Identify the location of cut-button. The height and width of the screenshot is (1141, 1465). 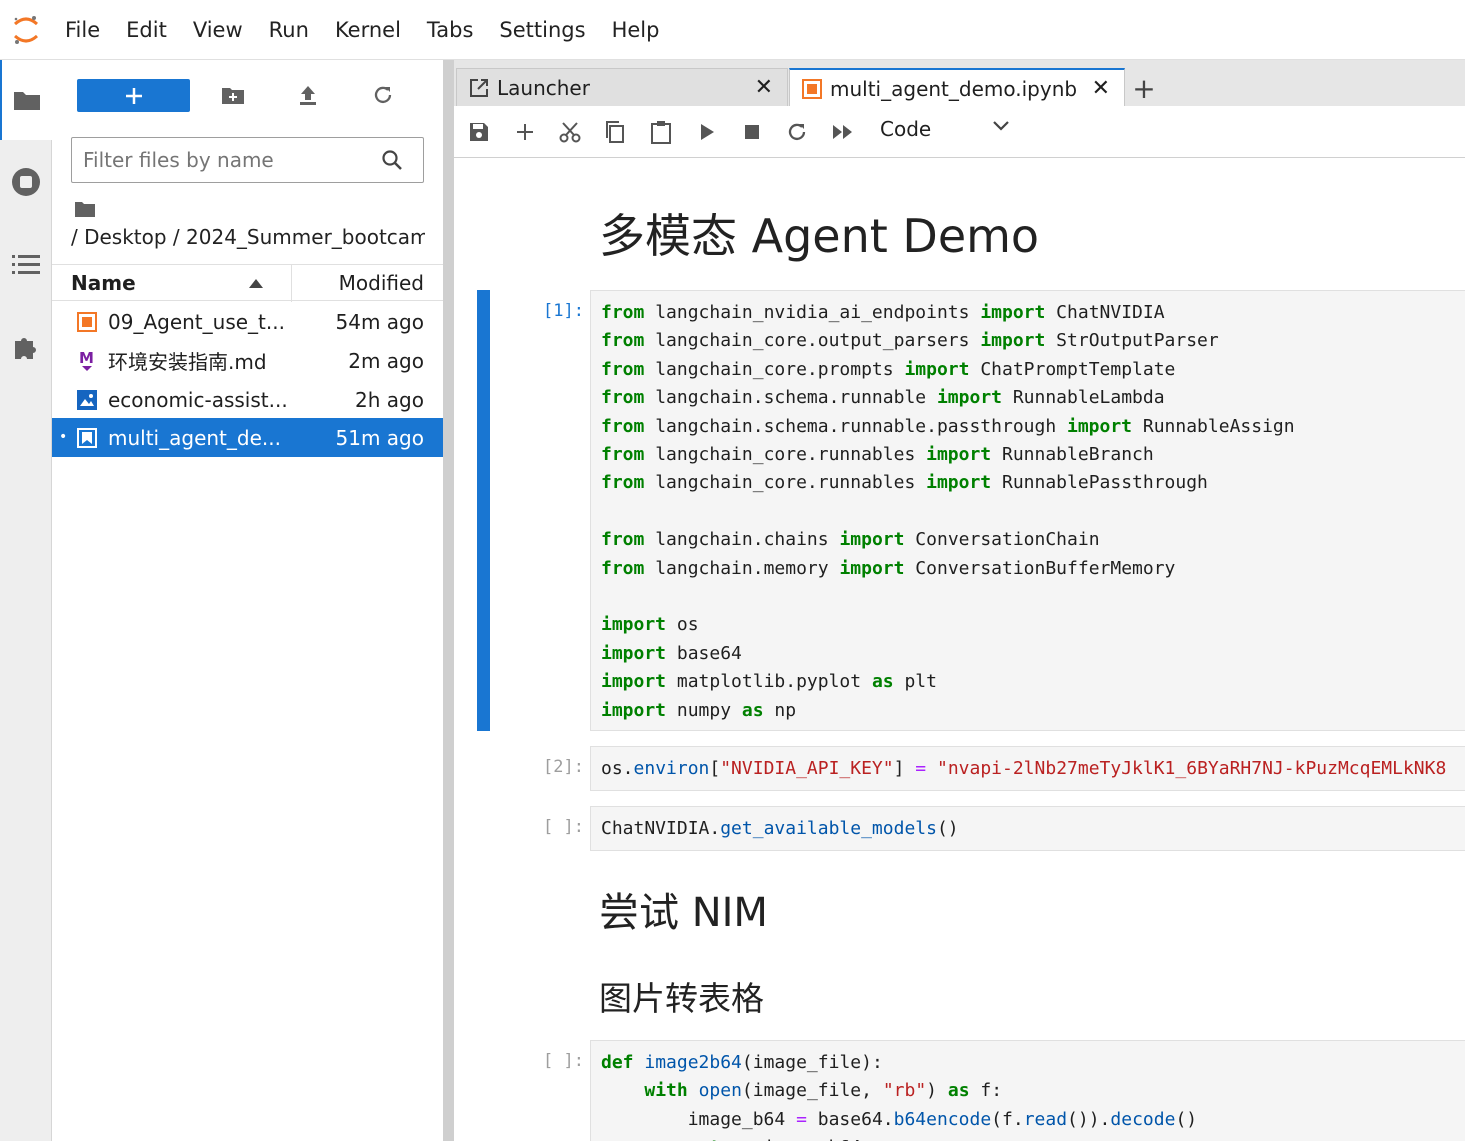
(570, 132).